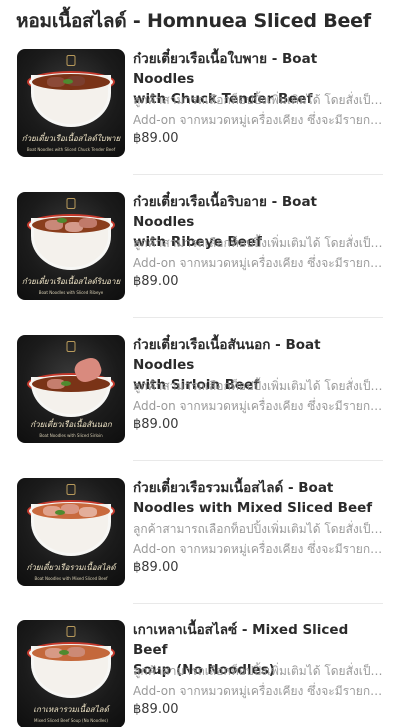 This screenshot has height=727, width=400. Describe the element at coordinates (193, 21) in the screenshot. I see `section-title: หอมเนื้อสไลด์ - Homnuea Sliced Beef` at that location.